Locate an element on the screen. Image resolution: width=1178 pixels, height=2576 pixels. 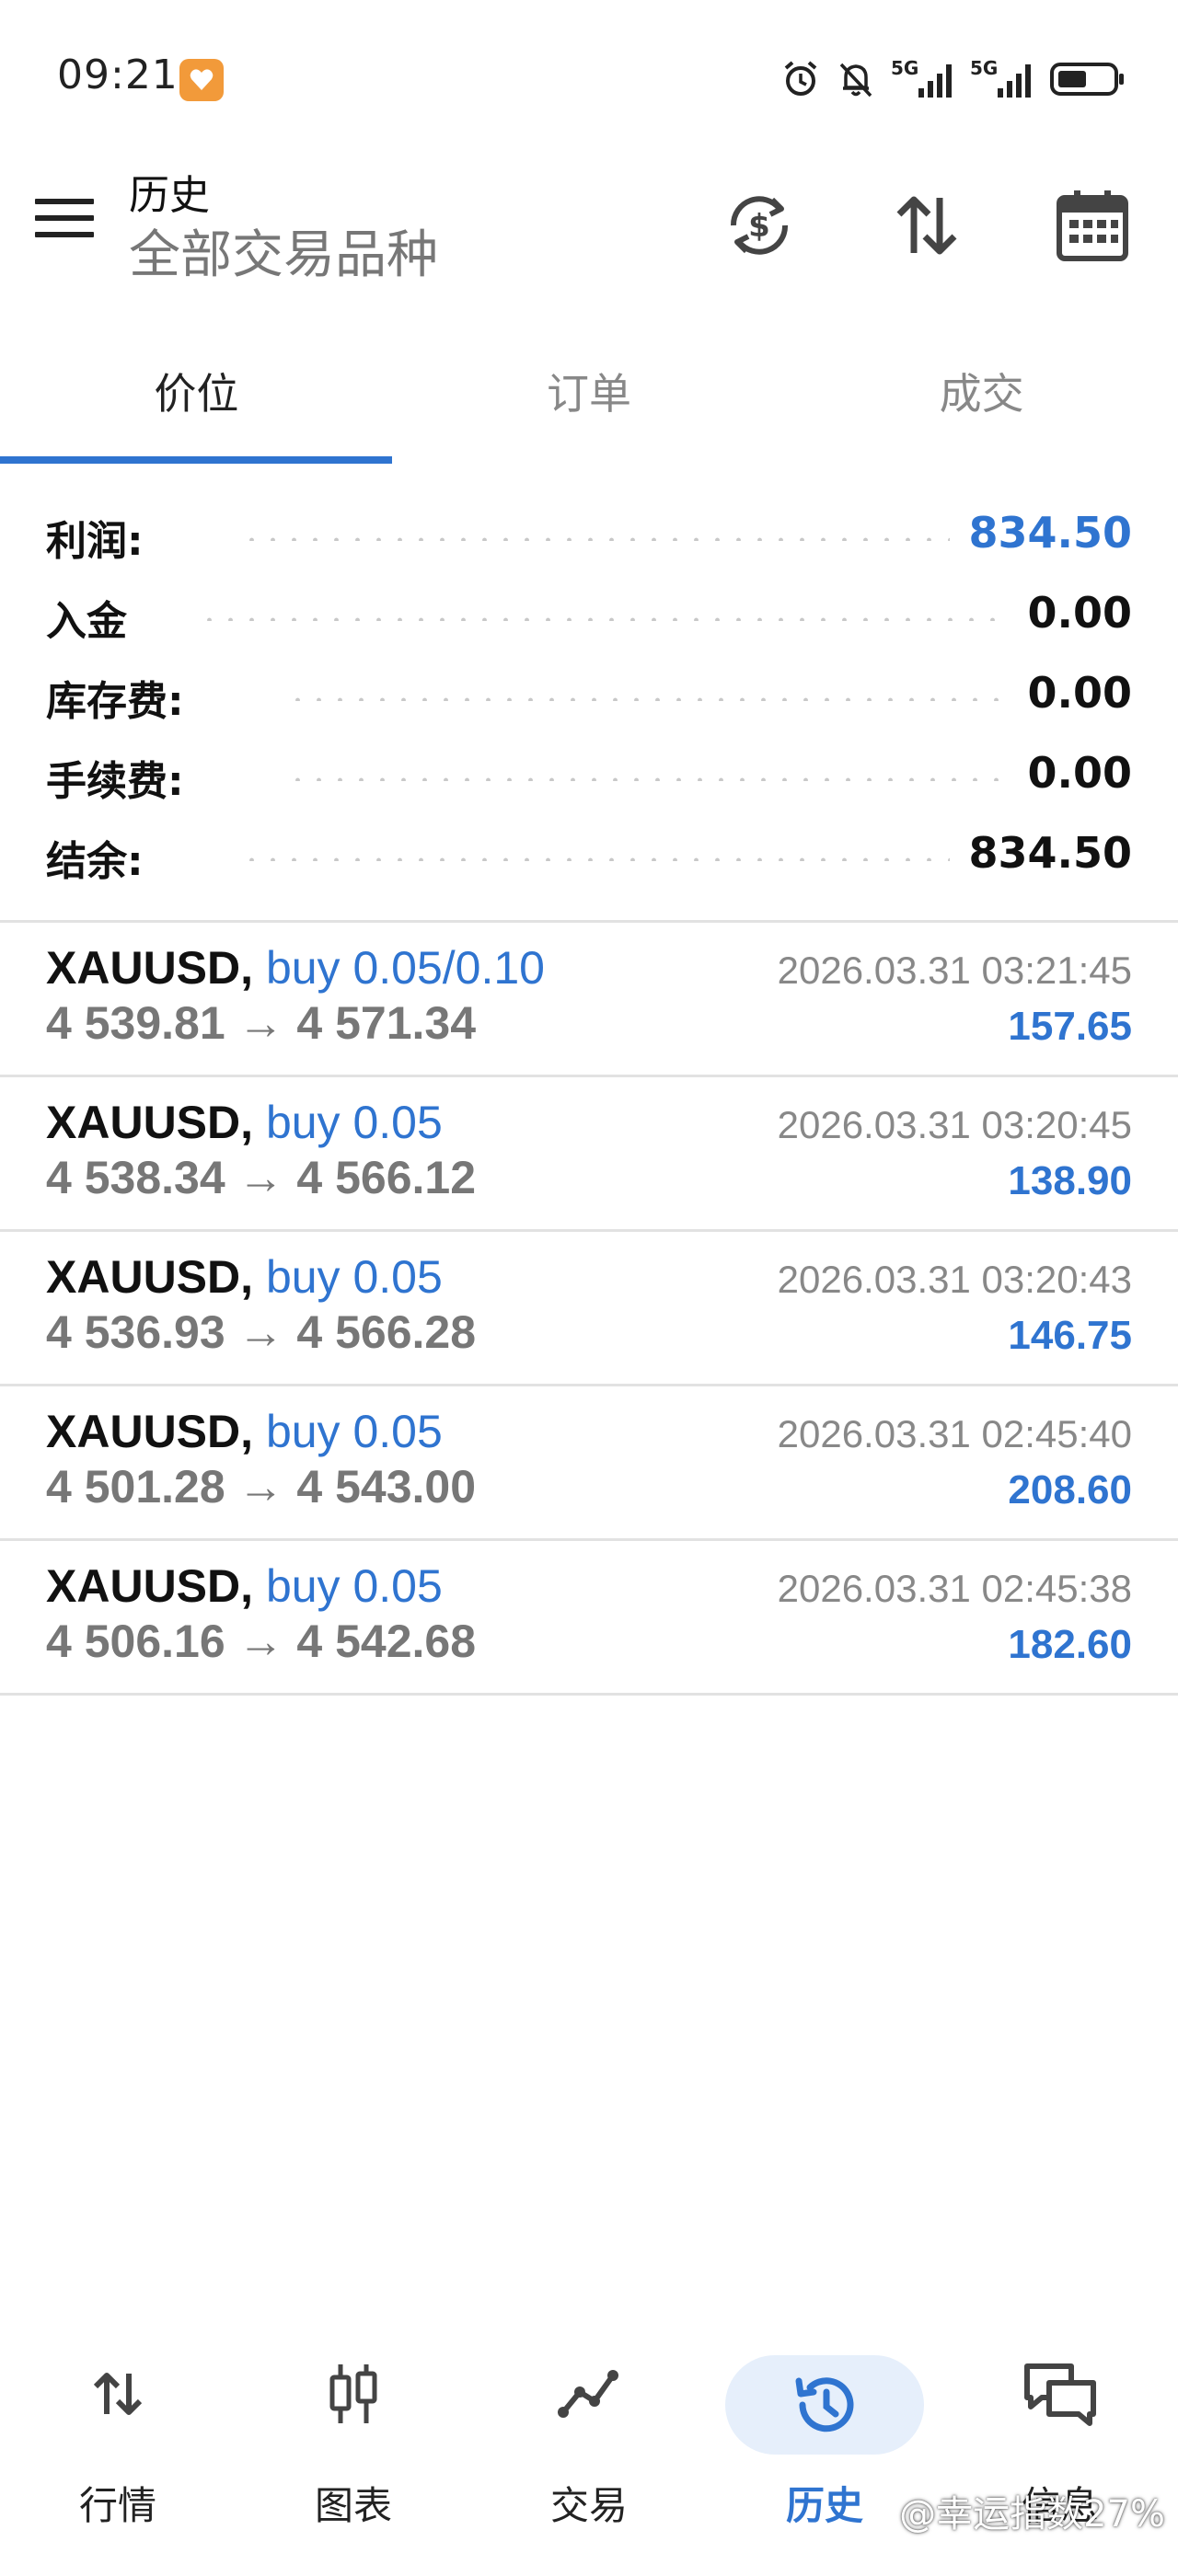
chart-candles-icon is located at coordinates (353, 2393).